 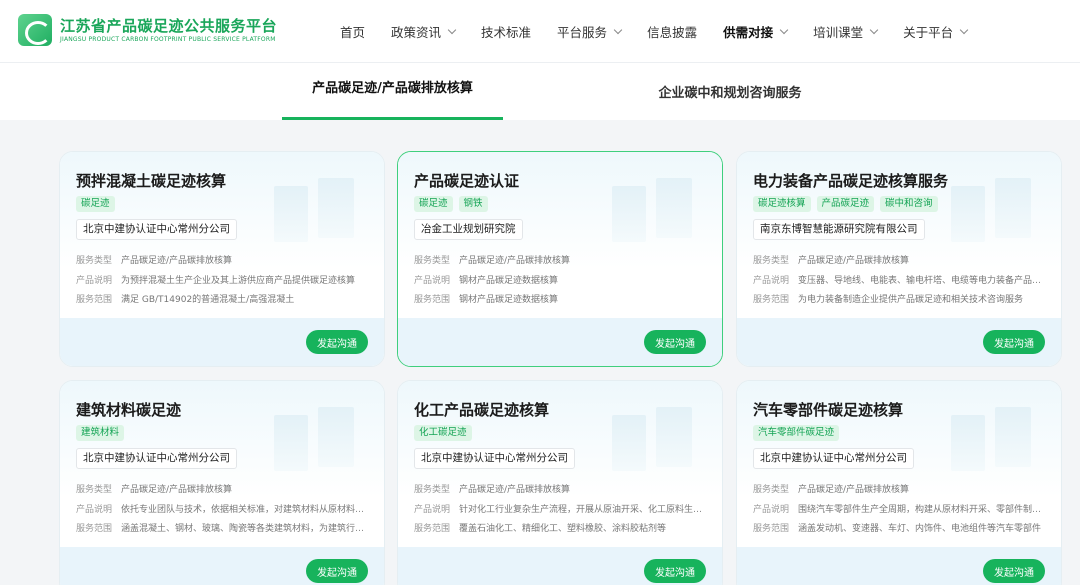 What do you see at coordinates (828, 410) in the screenshot?
I see `card-title: 汽车零部件碳足迹核算` at bounding box center [828, 410].